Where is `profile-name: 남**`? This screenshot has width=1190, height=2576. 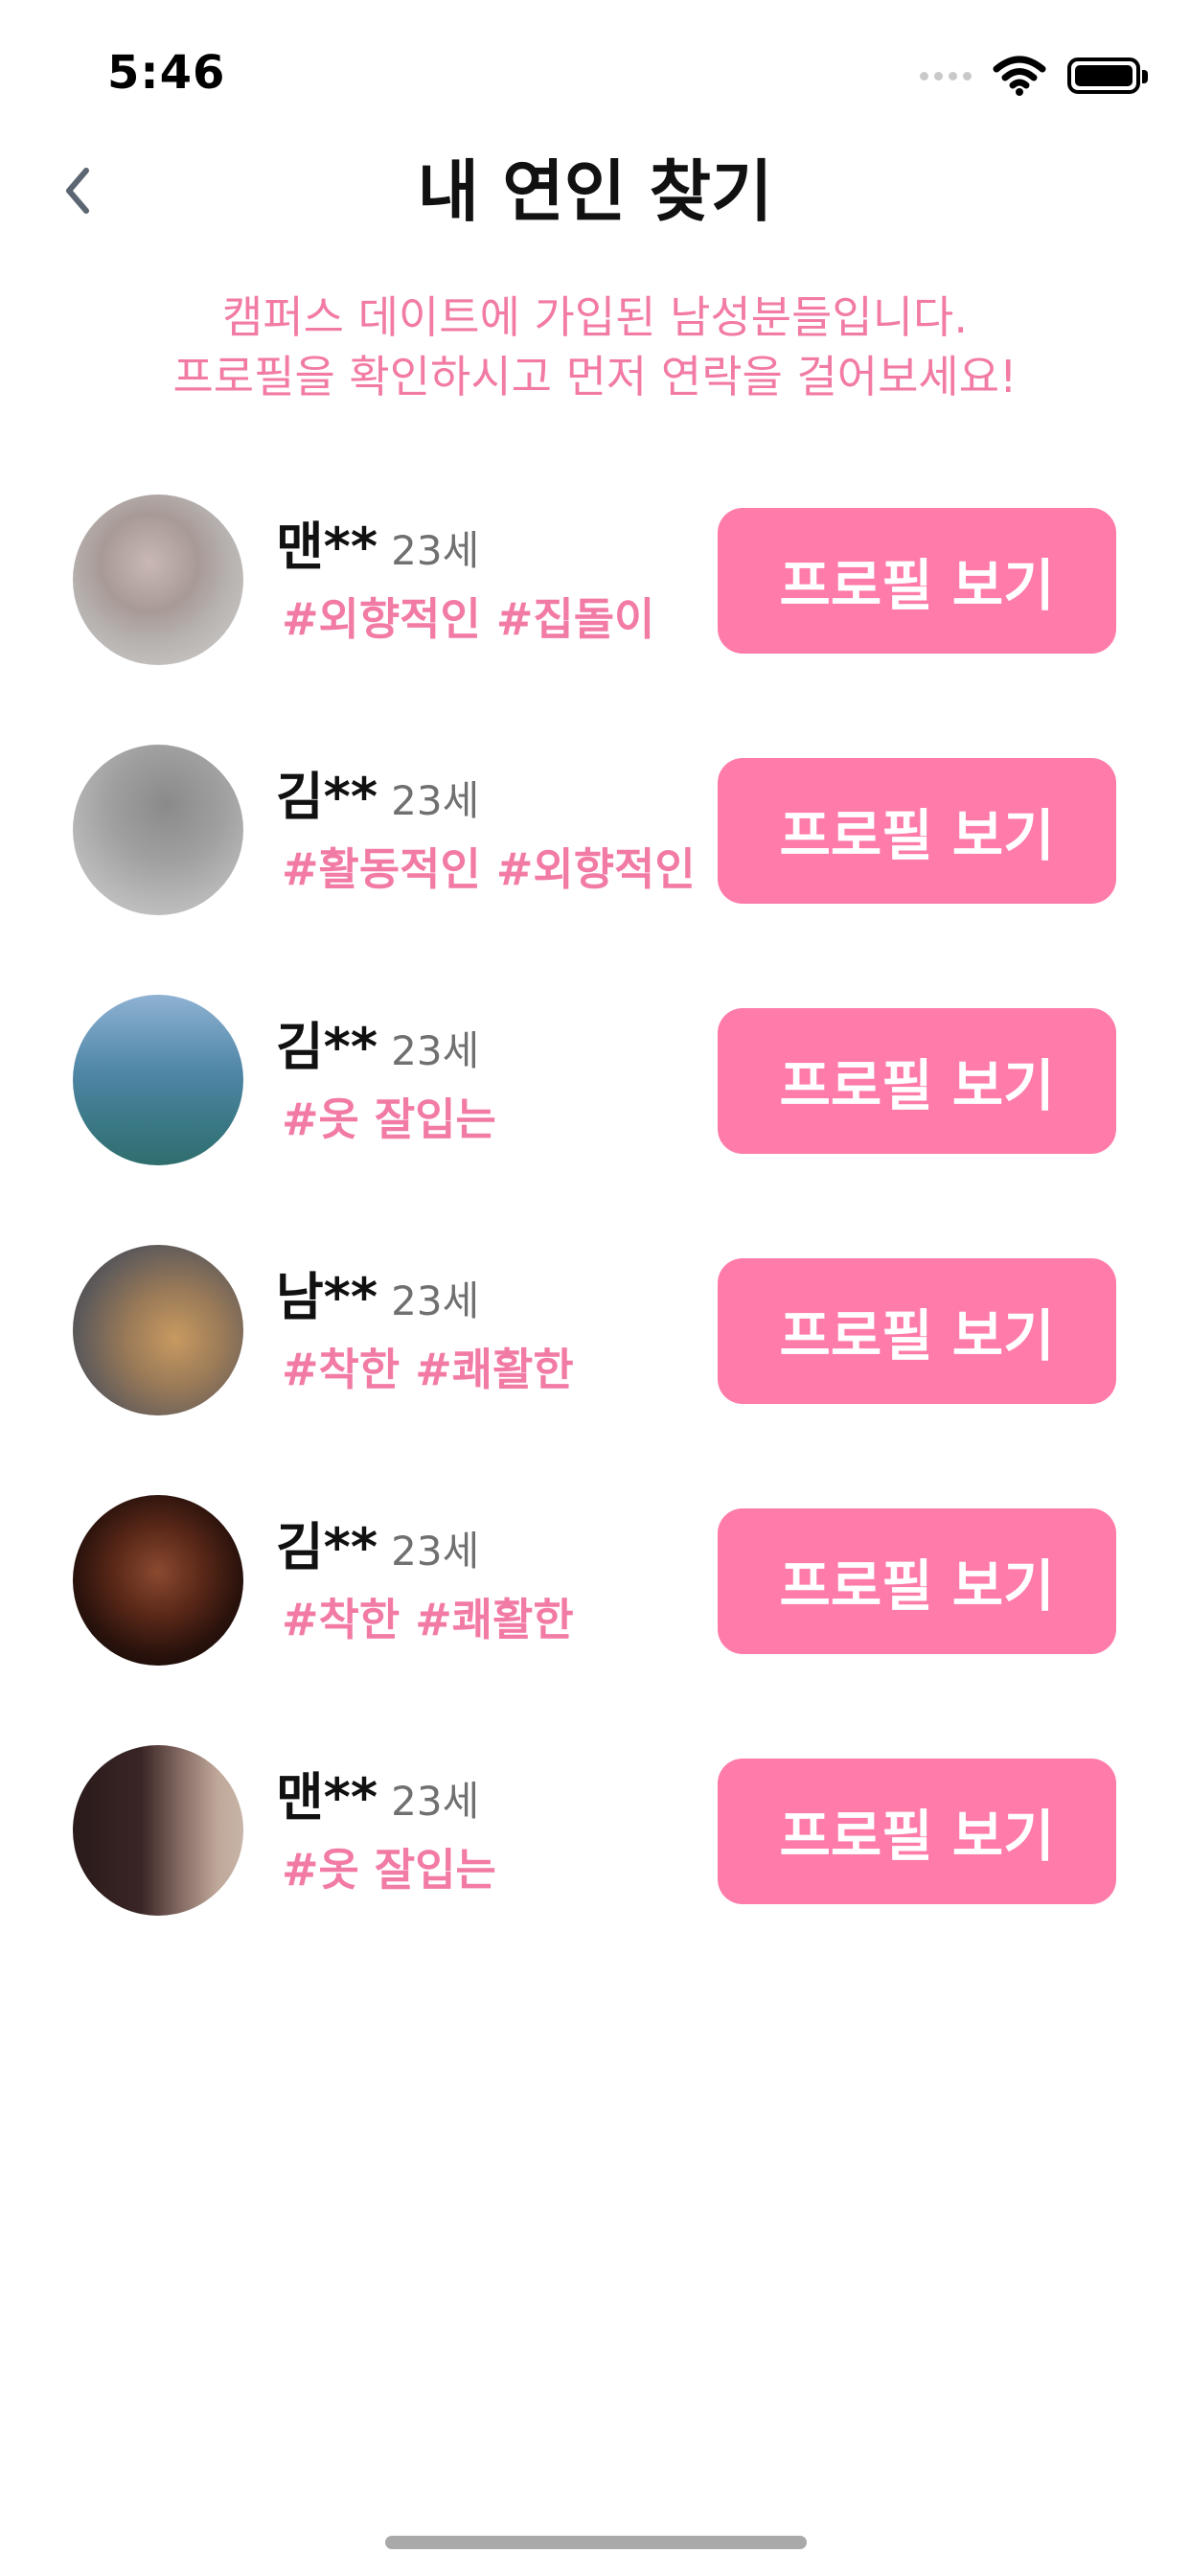
profile-name: 남** is located at coordinates (327, 1297).